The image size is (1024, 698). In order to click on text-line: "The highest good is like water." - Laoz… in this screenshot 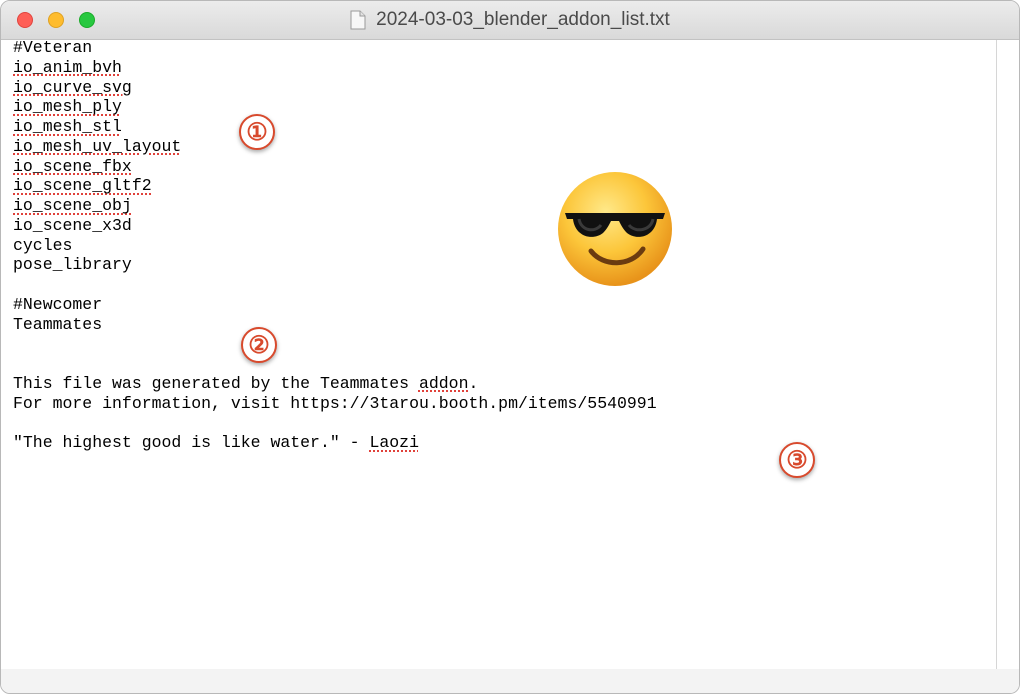, I will do `click(335, 443)`.